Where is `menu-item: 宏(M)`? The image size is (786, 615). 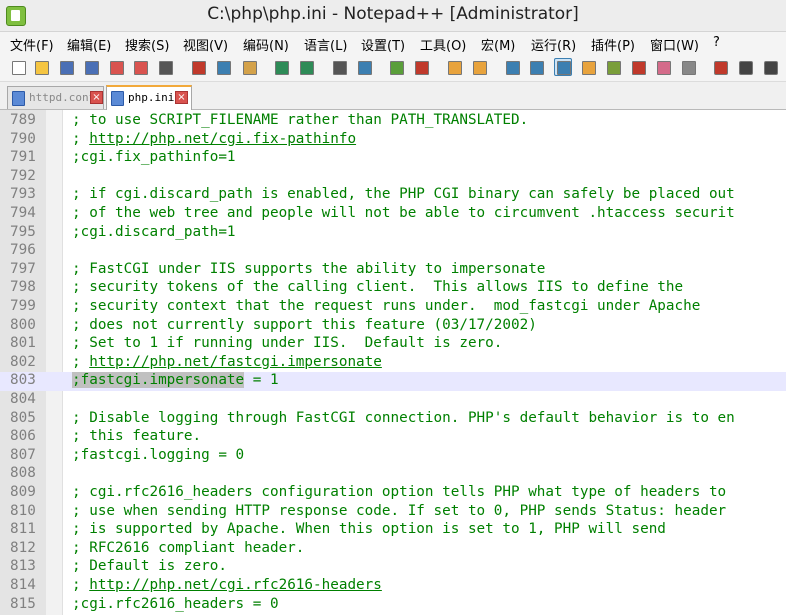
menu-item: 宏(M) is located at coordinates (498, 44).